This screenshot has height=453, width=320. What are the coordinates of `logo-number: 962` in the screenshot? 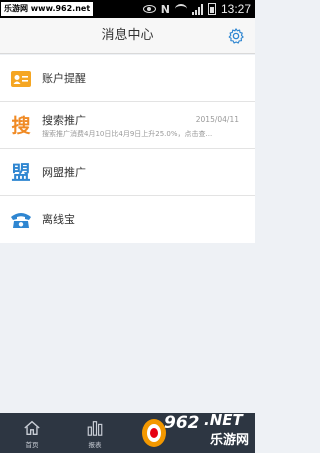 It's located at (182, 423).